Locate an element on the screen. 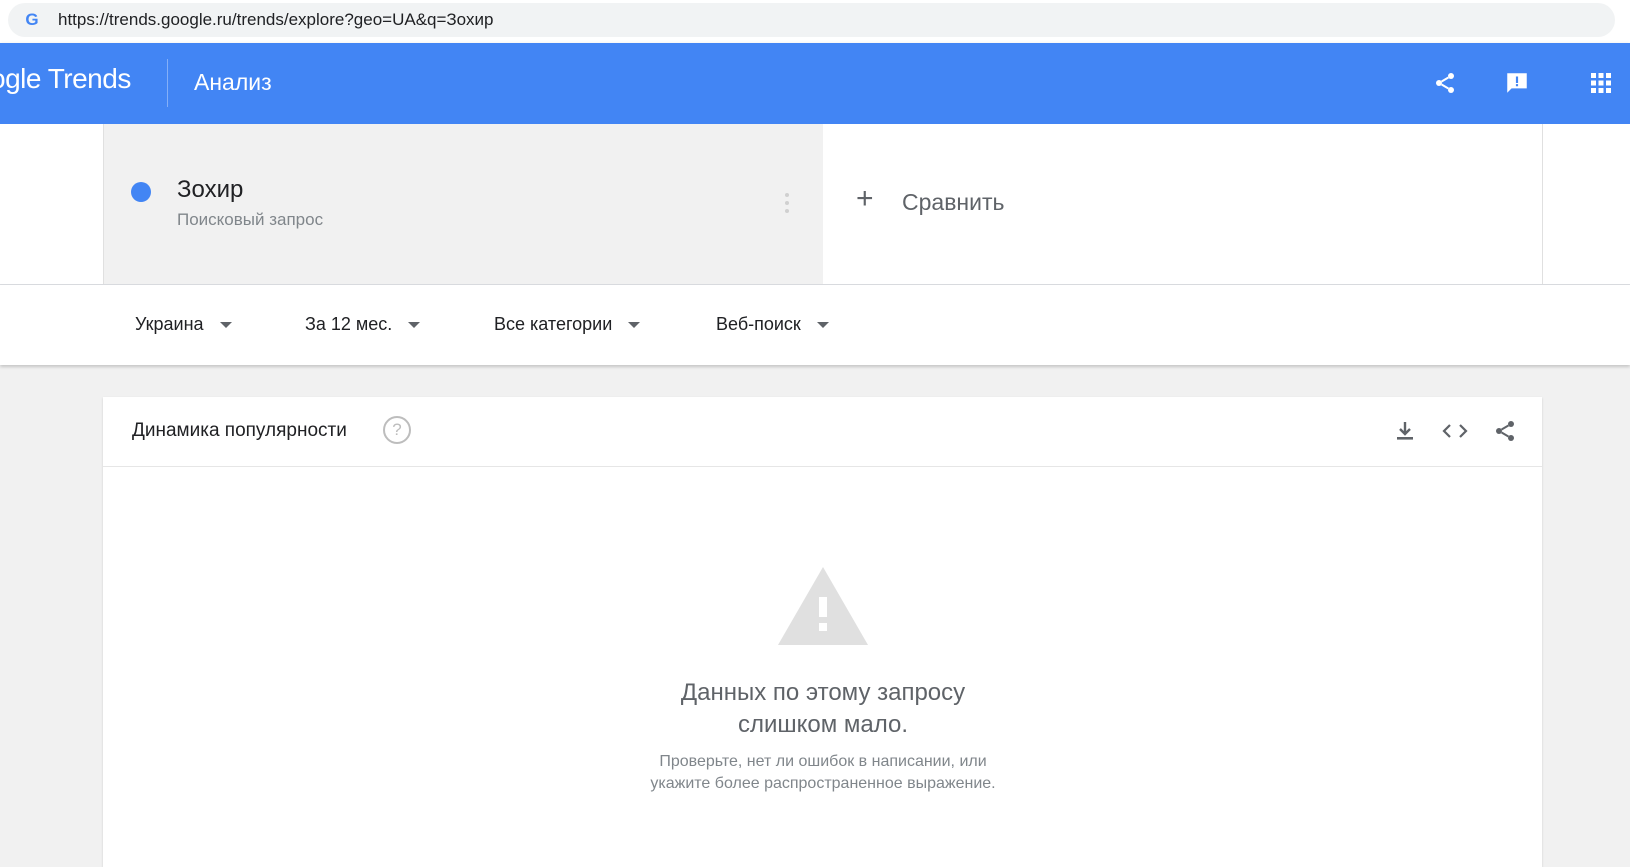 Image resolution: width=1630 pixels, height=867 pixels. filter-search-type: Веб-поиск is located at coordinates (772, 324).